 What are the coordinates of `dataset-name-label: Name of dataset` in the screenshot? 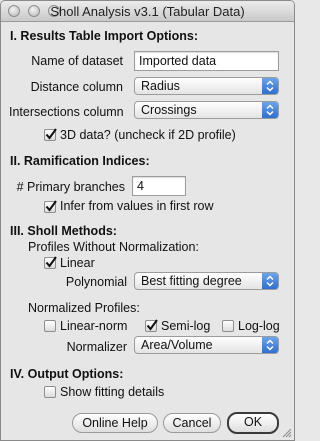 It's located at (77, 61).